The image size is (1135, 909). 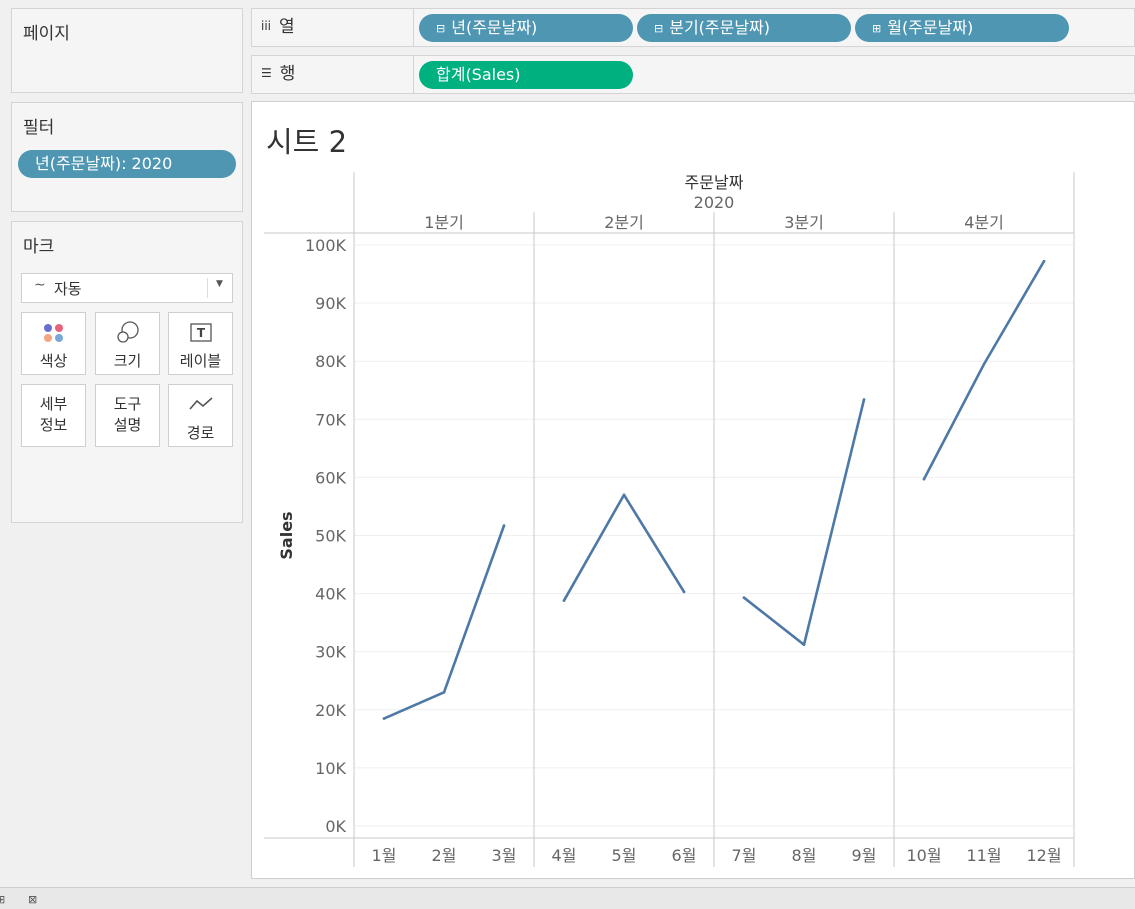 I want to click on month-tick-label: 5월, so click(x=624, y=855).